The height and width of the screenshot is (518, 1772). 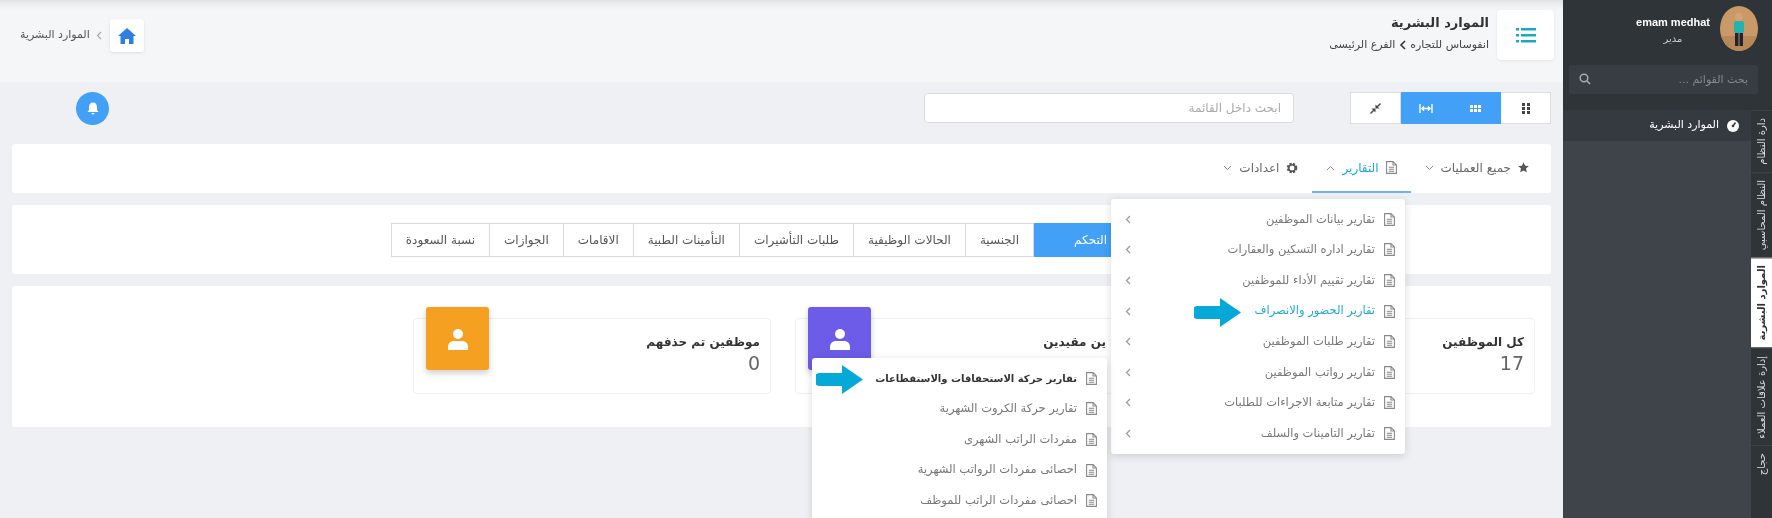 What do you see at coordinates (1733, 125) in the screenshot?
I see `gauge-icon` at bounding box center [1733, 125].